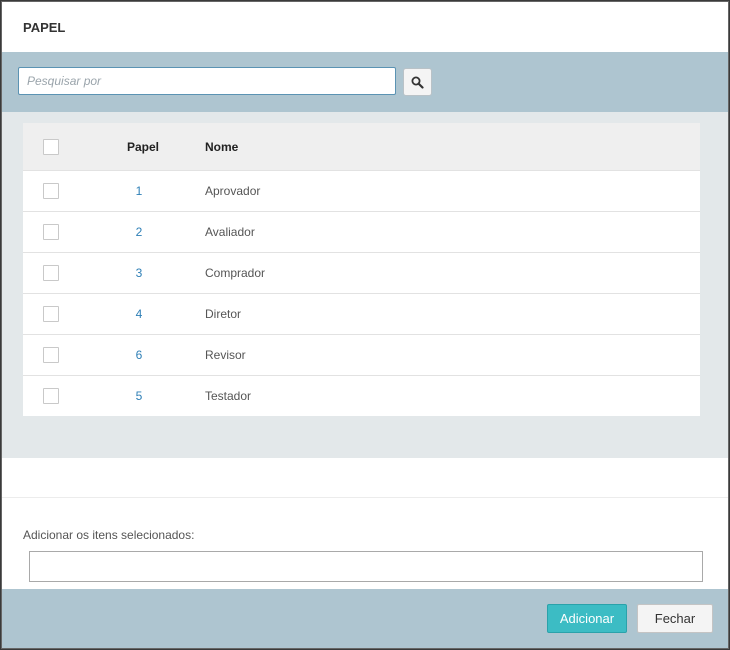 Image resolution: width=730 pixels, height=650 pixels. Describe the element at coordinates (139, 396) in the screenshot. I see `row-papel-id: 5` at that location.